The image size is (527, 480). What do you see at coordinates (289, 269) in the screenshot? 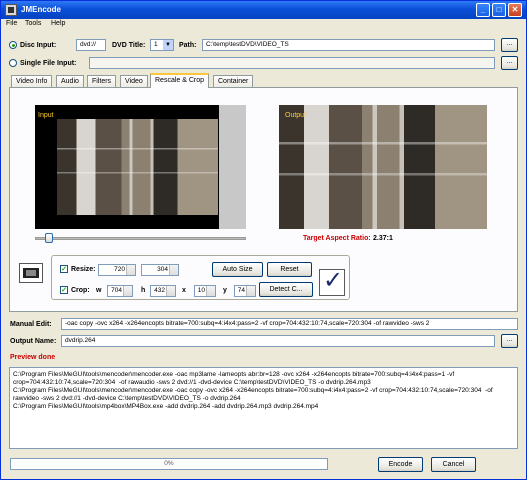
I see `reset-button: Reset` at bounding box center [289, 269].